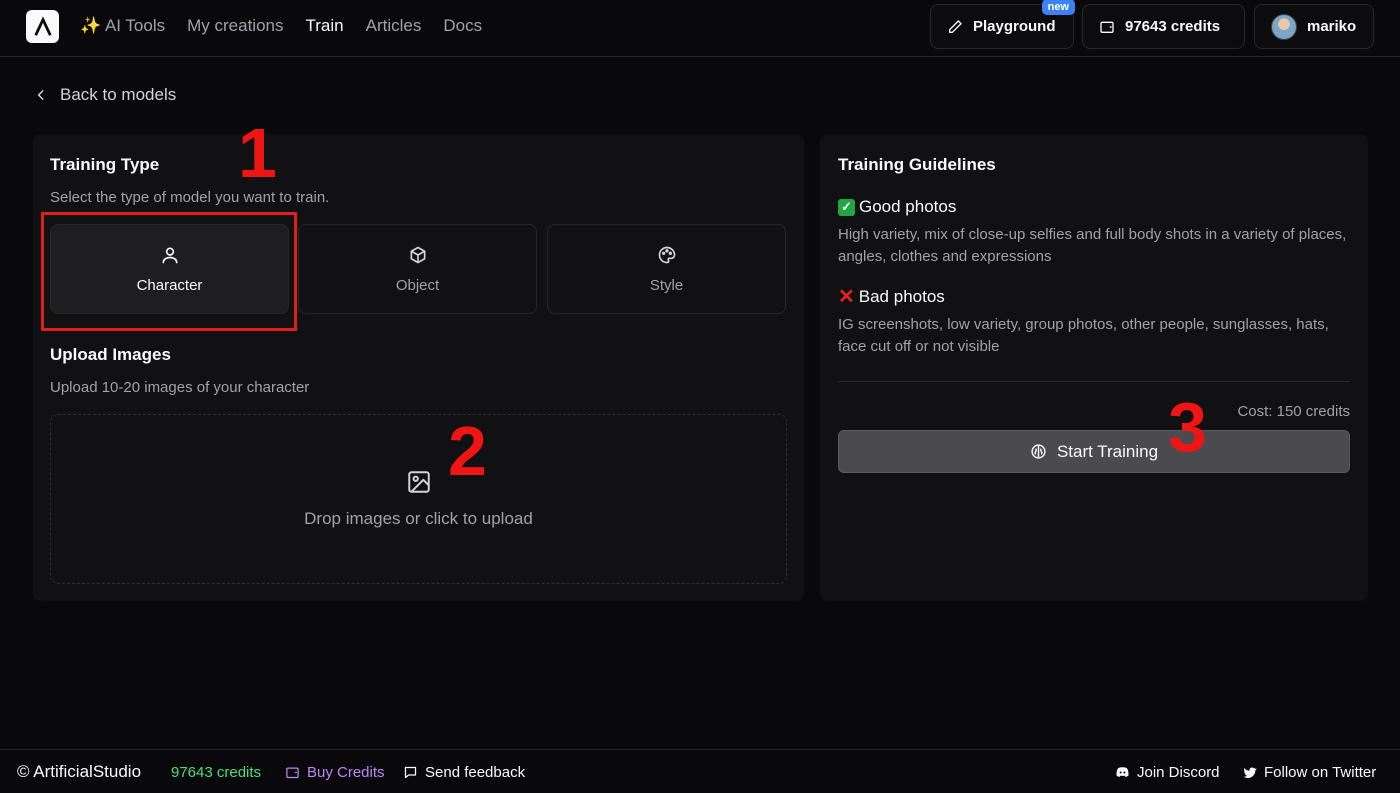  I want to click on annotation-number-3: 3, so click(1187, 427).